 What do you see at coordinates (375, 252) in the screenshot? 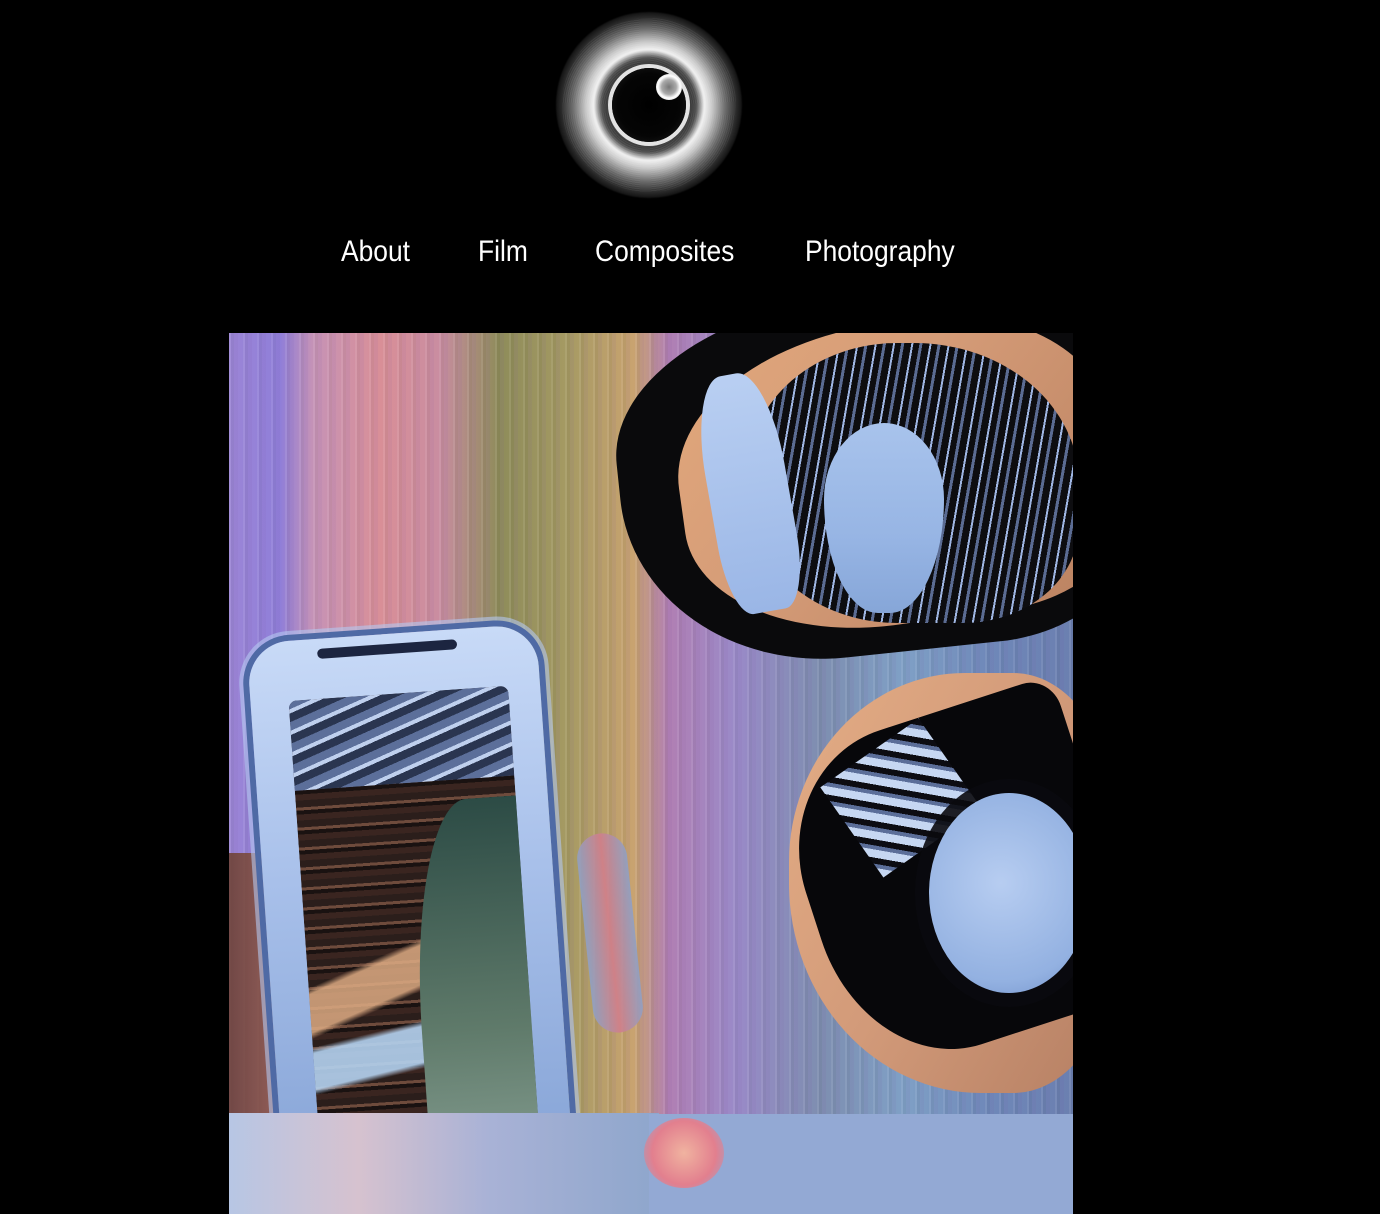
I see `nav-item-about: About` at bounding box center [375, 252].